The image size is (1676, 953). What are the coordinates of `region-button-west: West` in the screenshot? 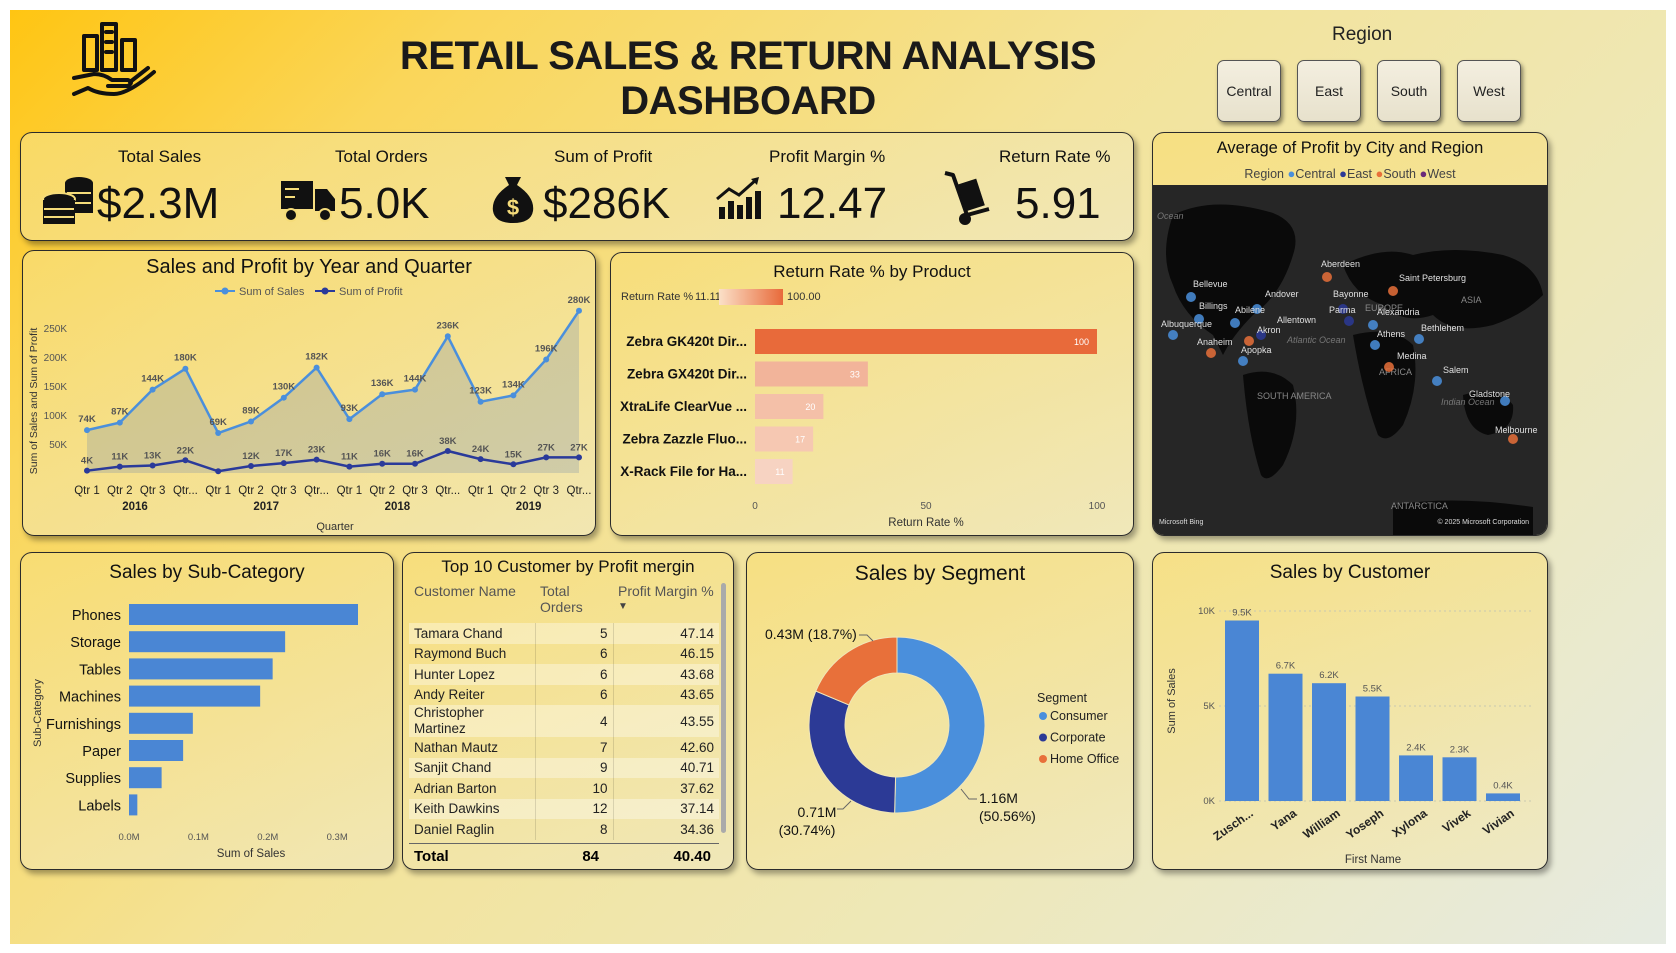 It's located at (1489, 91).